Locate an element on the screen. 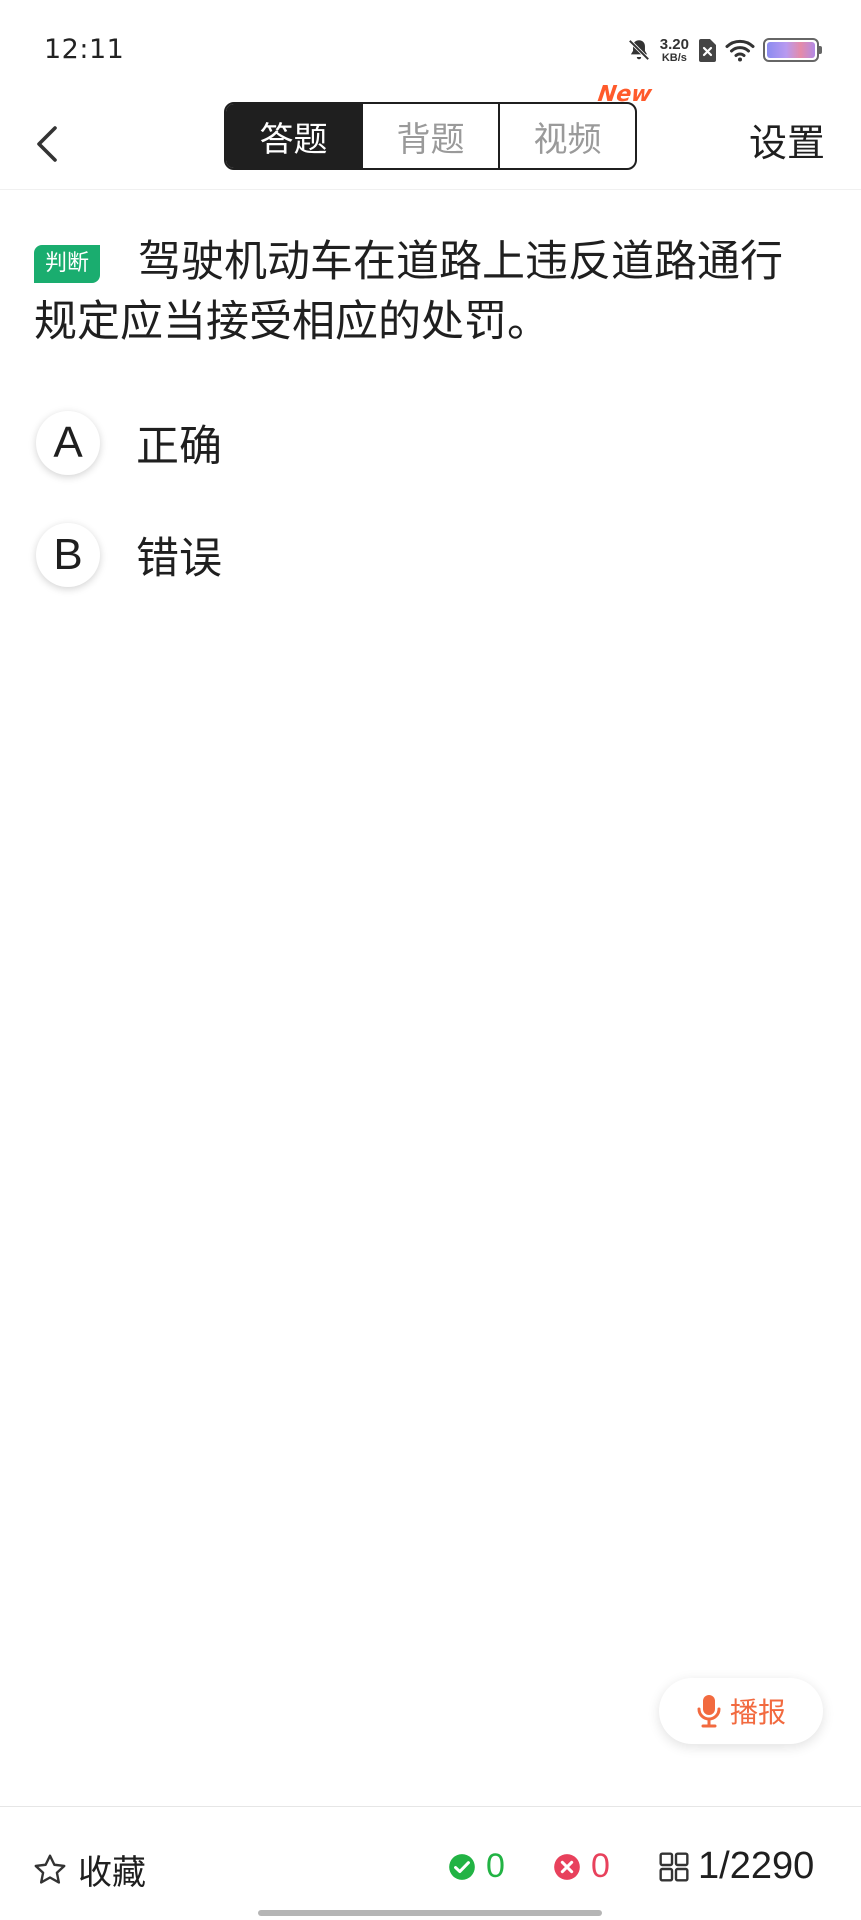  microphone-icon is located at coordinates (709, 1711).